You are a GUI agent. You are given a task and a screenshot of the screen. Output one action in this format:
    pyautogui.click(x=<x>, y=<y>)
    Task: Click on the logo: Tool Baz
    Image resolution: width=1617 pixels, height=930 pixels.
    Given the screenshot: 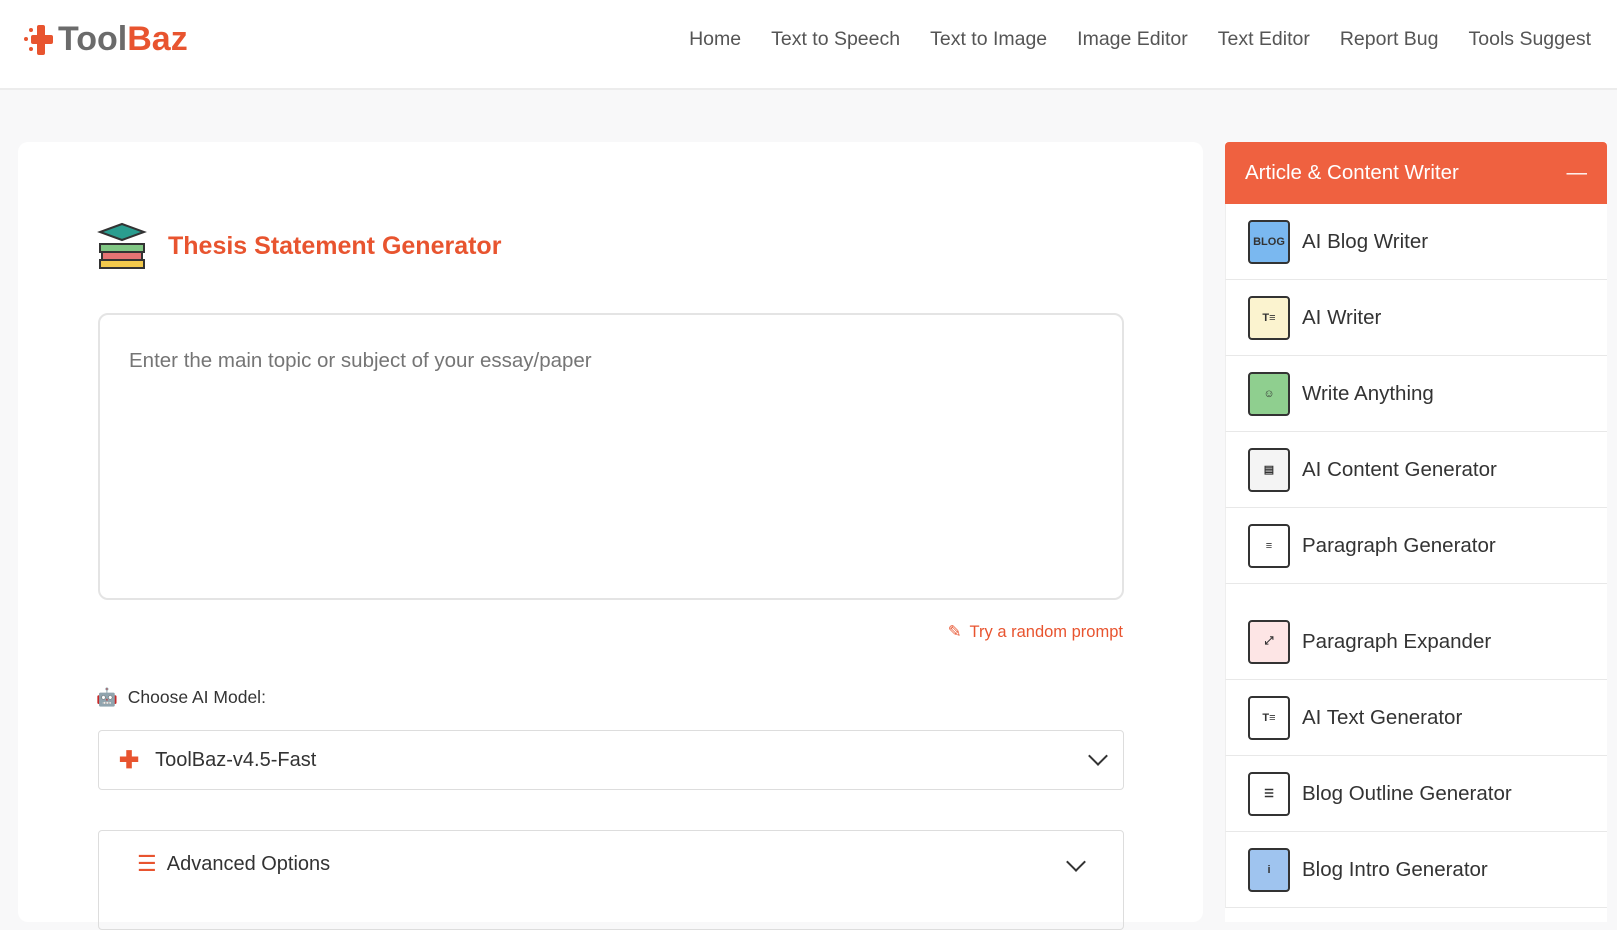 What is the action you would take?
    pyautogui.click(x=105, y=39)
    